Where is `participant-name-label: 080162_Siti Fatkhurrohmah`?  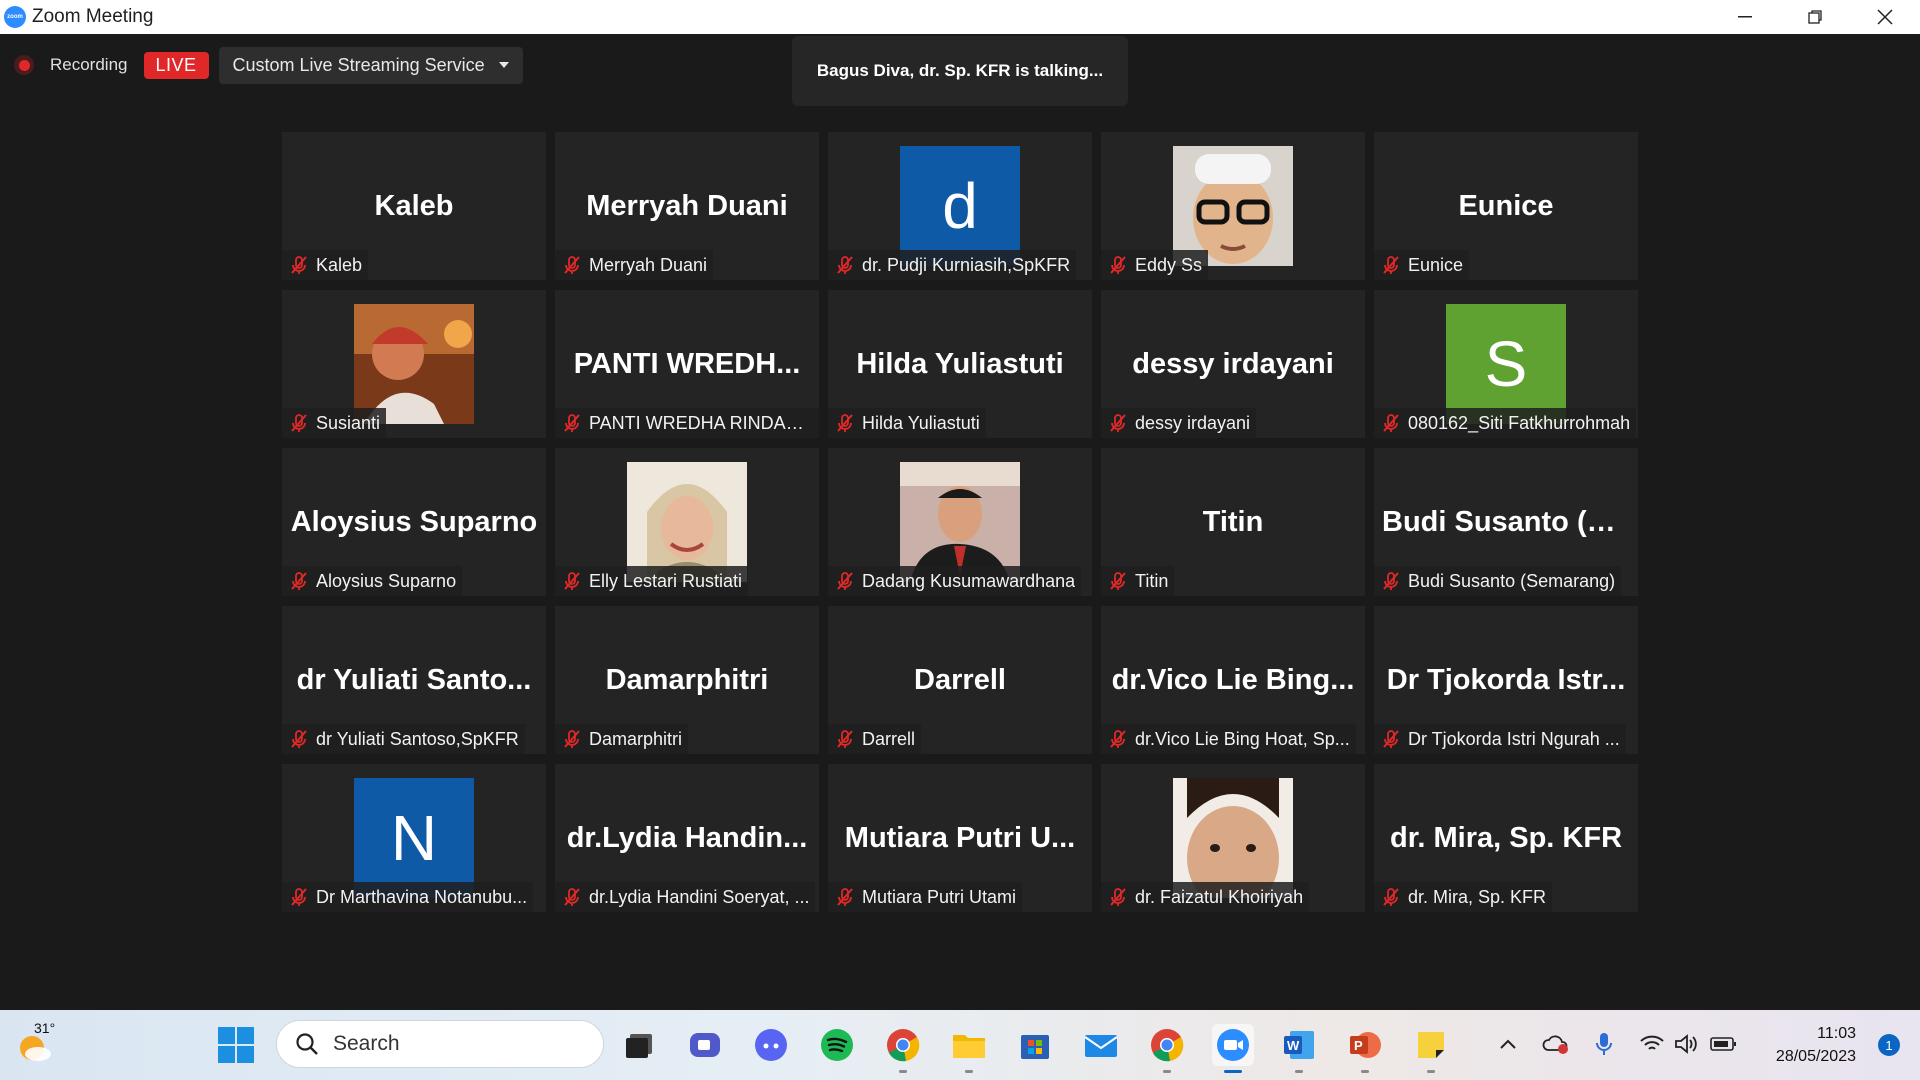
participant-name-label: 080162_Siti Fatkhurrohmah is located at coordinates (1519, 422).